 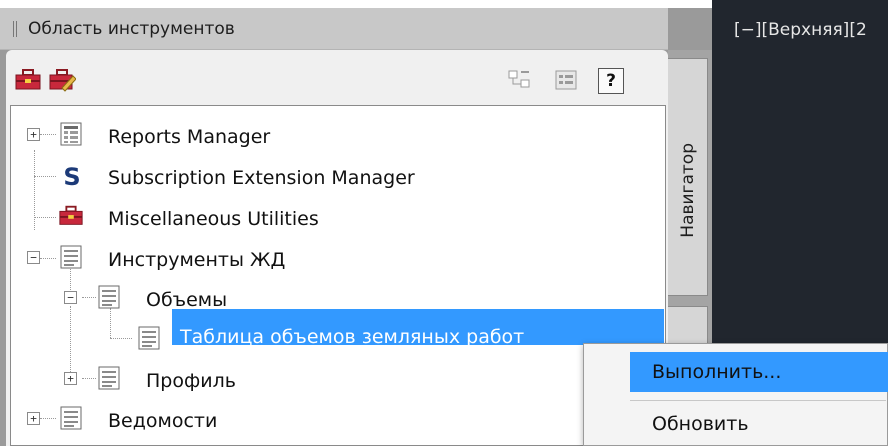 What do you see at coordinates (687, 190) in the screenshot?
I see `tab-navigator-label: Навигатор` at bounding box center [687, 190].